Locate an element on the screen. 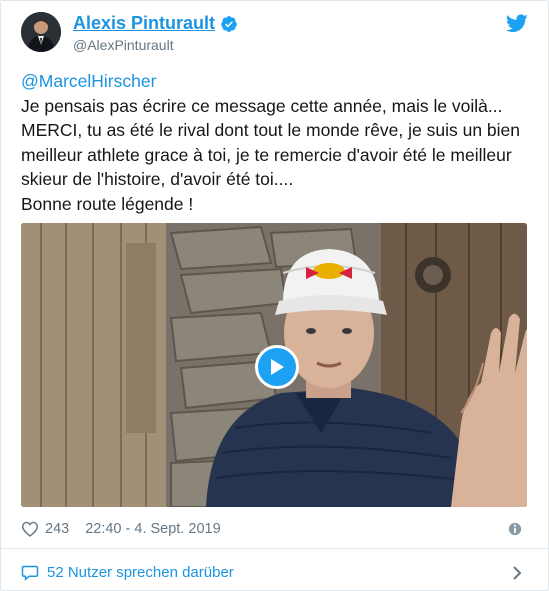 The height and width of the screenshot is (591, 549). people-talking-link: 52 Nutzer sprechen darüber is located at coordinates (127, 572).